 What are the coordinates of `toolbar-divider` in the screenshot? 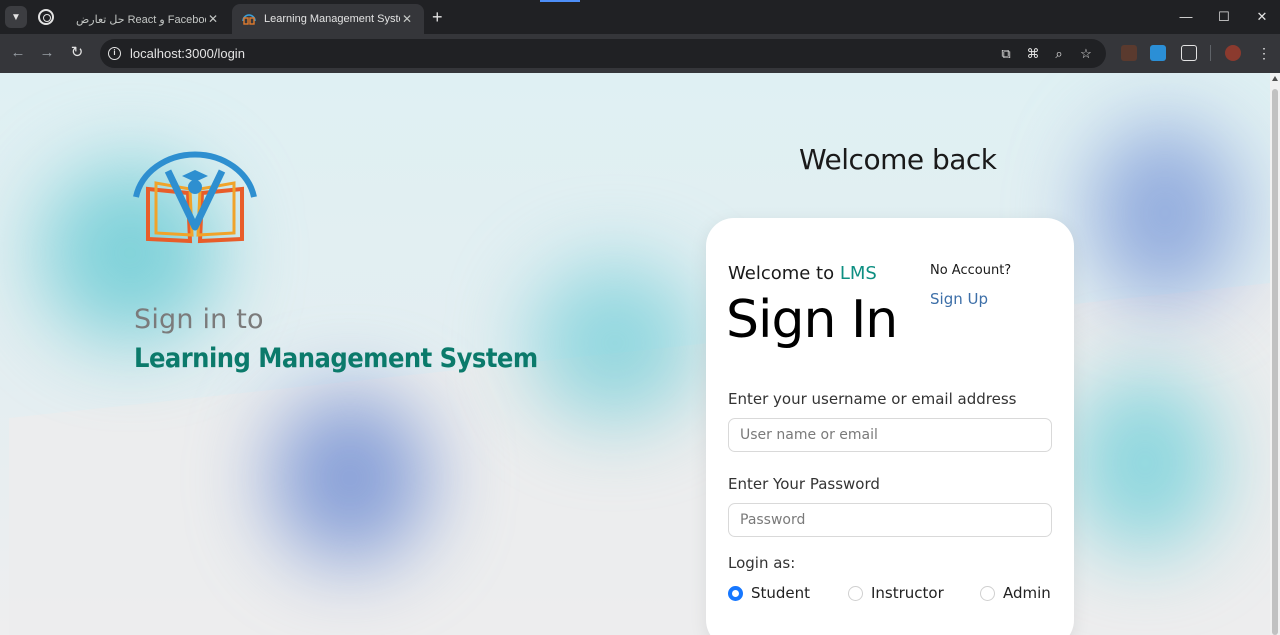 It's located at (1210, 53).